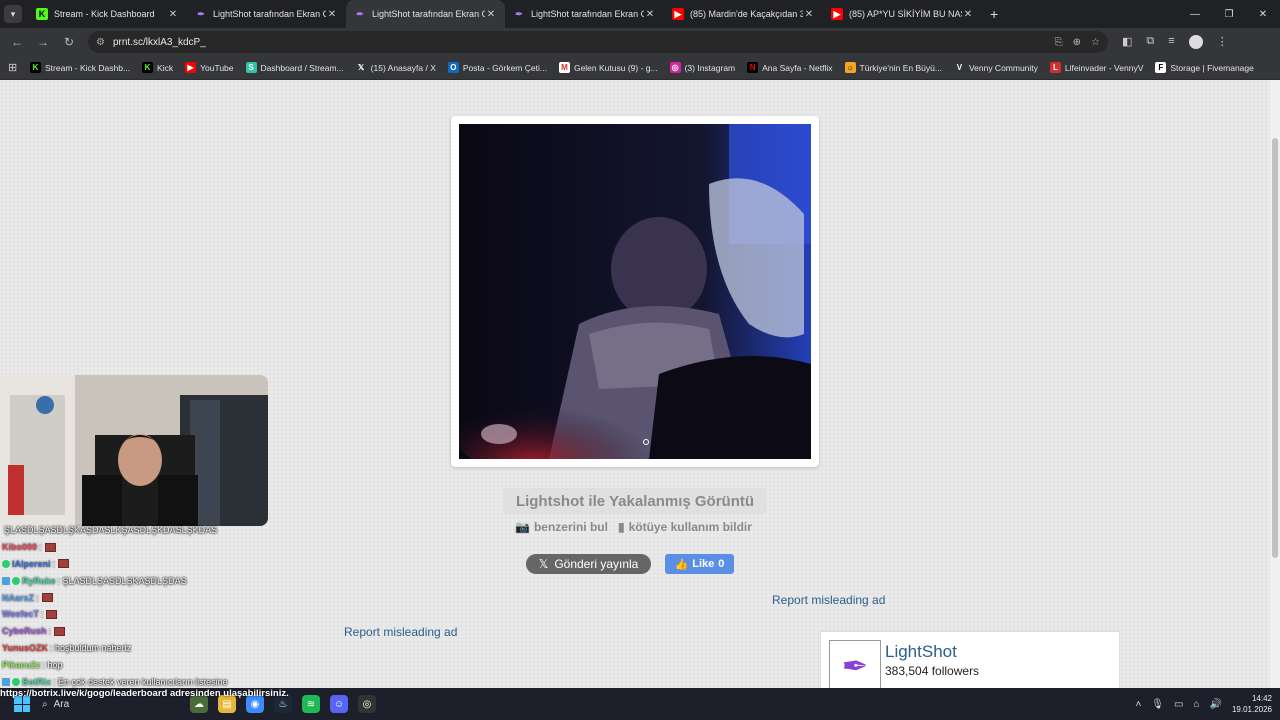 This screenshot has width=1280, height=720. What do you see at coordinates (921, 652) in the screenshot?
I see `fb-page-name: LightShot` at bounding box center [921, 652].